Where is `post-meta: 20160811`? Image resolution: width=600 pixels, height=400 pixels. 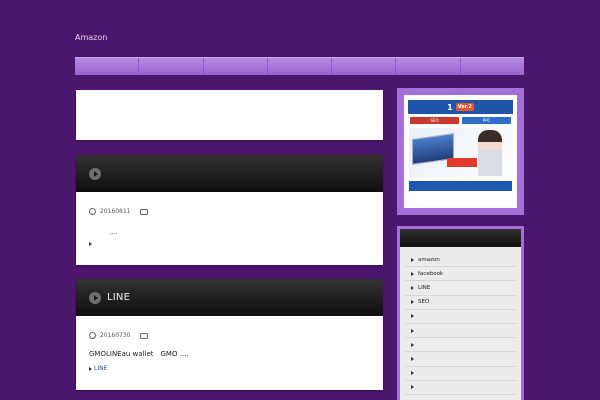 post-meta: 20160811 is located at coordinates (236, 211).